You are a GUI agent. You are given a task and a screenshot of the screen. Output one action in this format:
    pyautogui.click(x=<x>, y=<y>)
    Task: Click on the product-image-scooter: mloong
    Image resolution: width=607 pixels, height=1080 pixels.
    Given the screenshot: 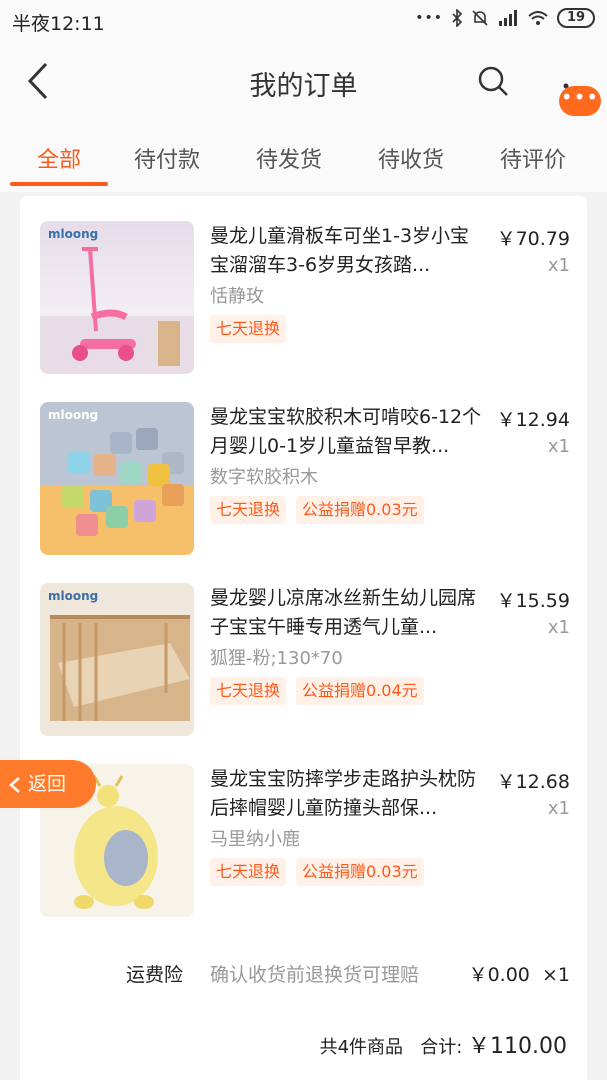 What is the action you would take?
    pyautogui.click(x=117, y=297)
    